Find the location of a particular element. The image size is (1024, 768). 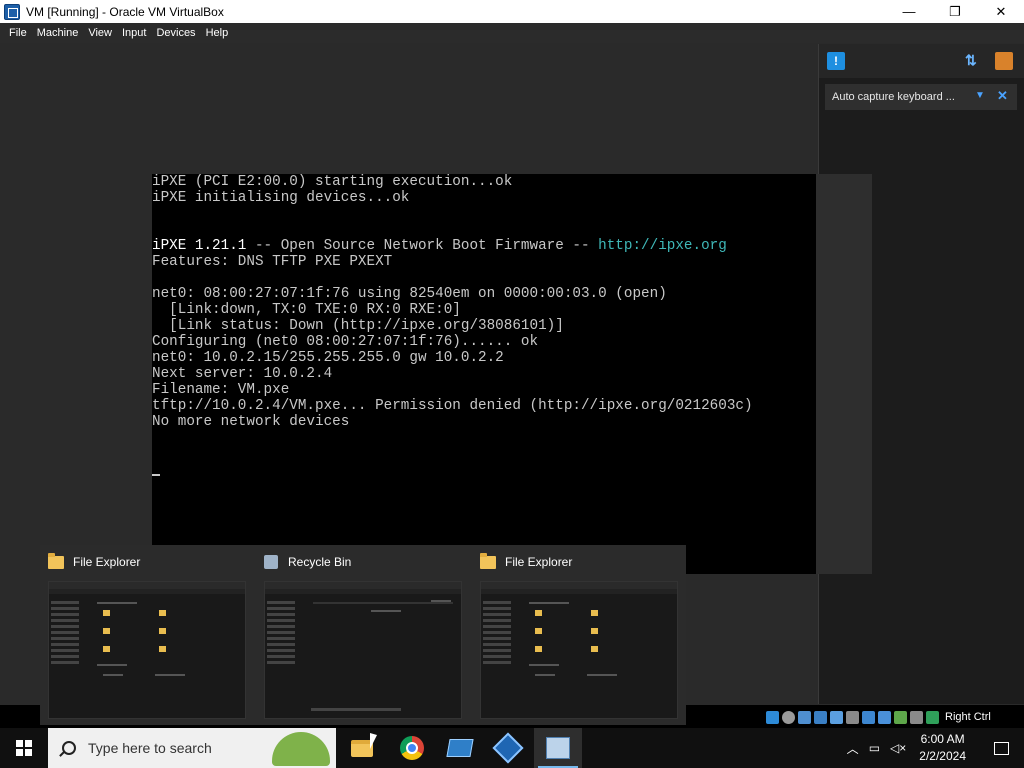

mouse-integration-icon is located at coordinates (916, 717).